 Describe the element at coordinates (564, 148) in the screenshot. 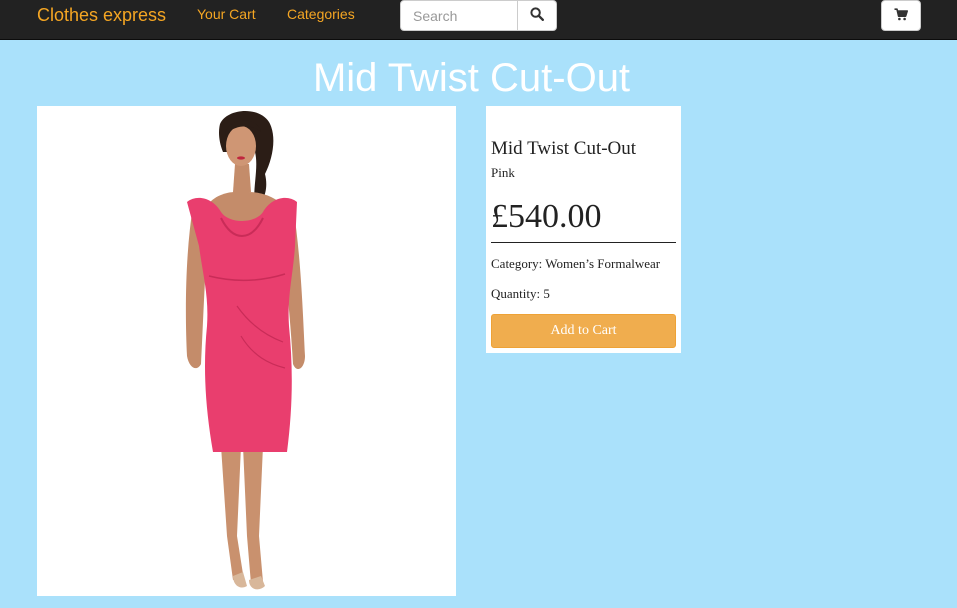

I see `product-name: Mid Twist Cut-Out` at that location.